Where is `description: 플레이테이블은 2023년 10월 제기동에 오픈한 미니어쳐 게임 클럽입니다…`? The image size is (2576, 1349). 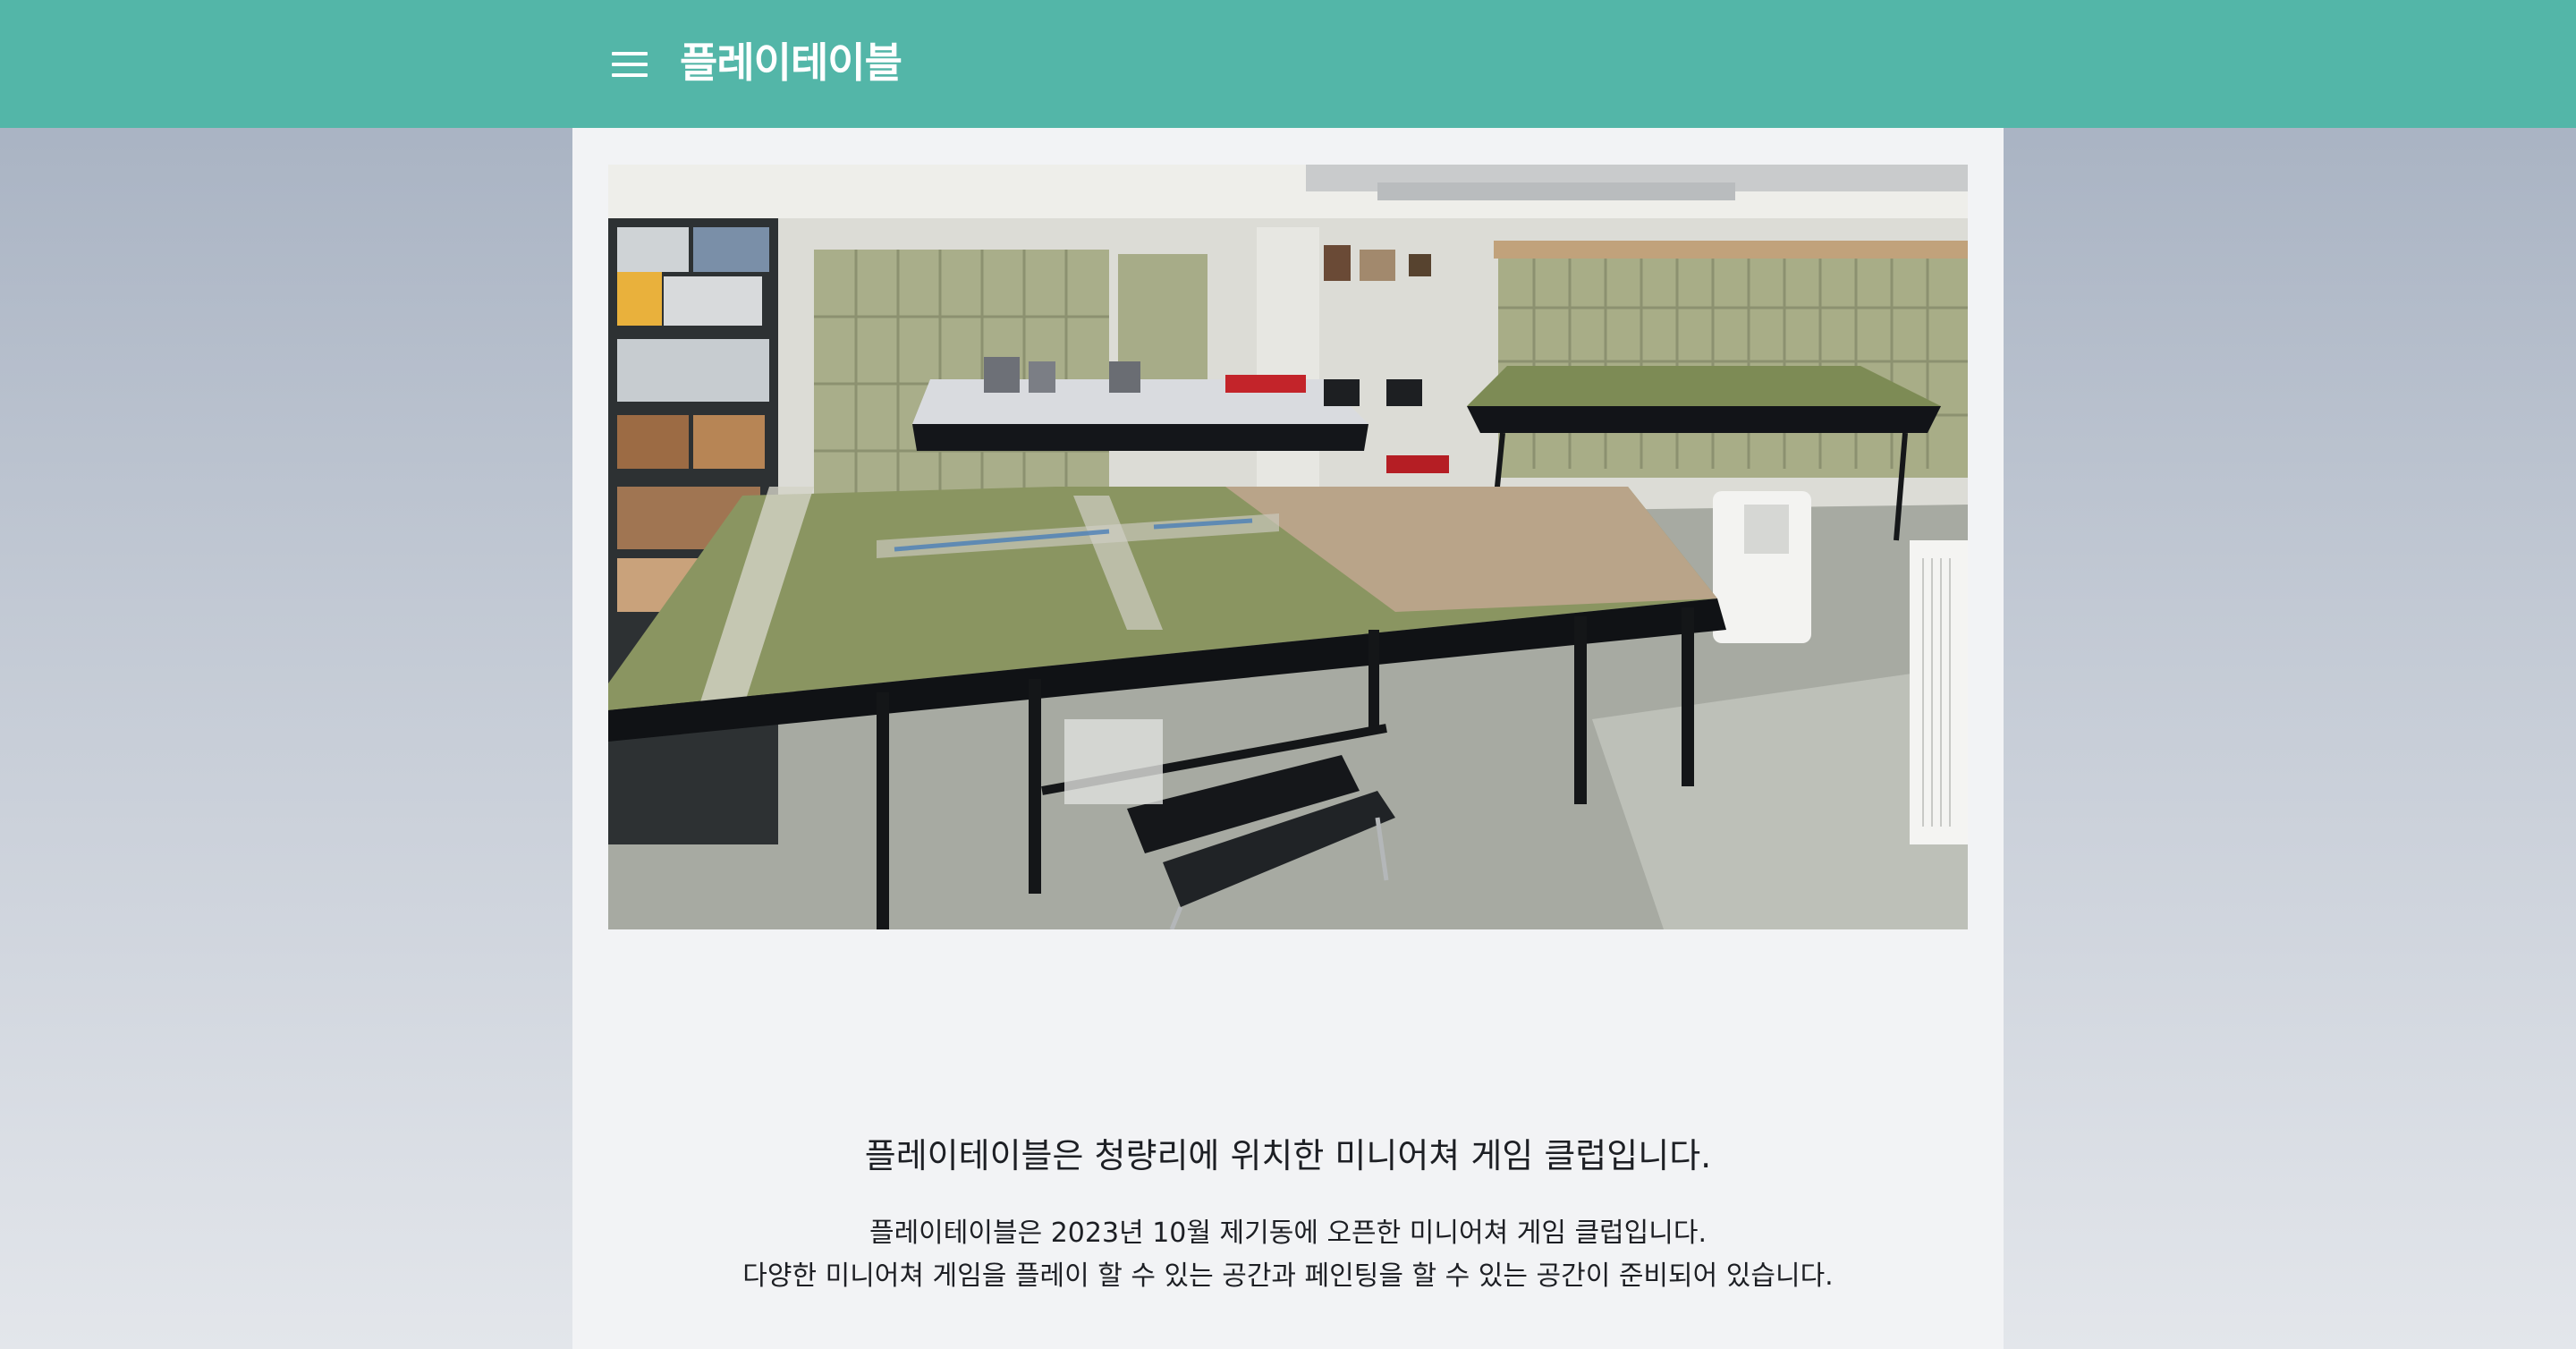
description: 플레이테이블은 2023년 10월 제기동에 오픈한 미니어쳐 게임 클럽입니다… is located at coordinates (1288, 1255).